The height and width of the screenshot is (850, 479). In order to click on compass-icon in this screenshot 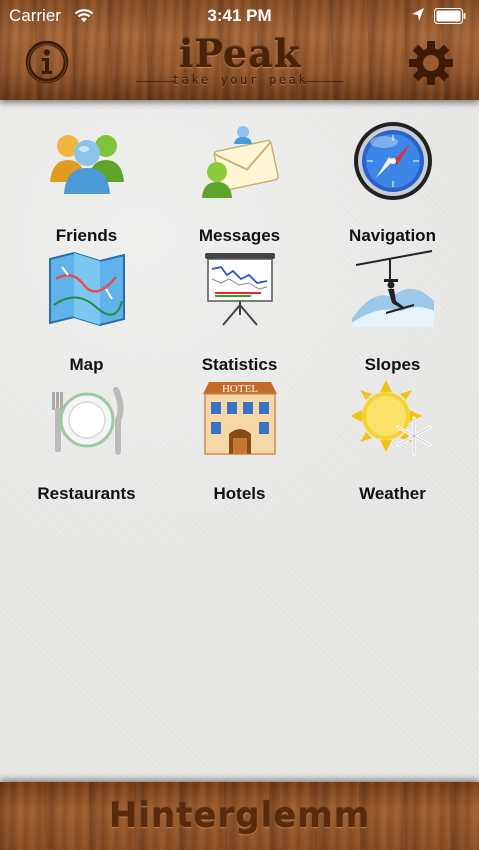, I will do `click(393, 161)`.